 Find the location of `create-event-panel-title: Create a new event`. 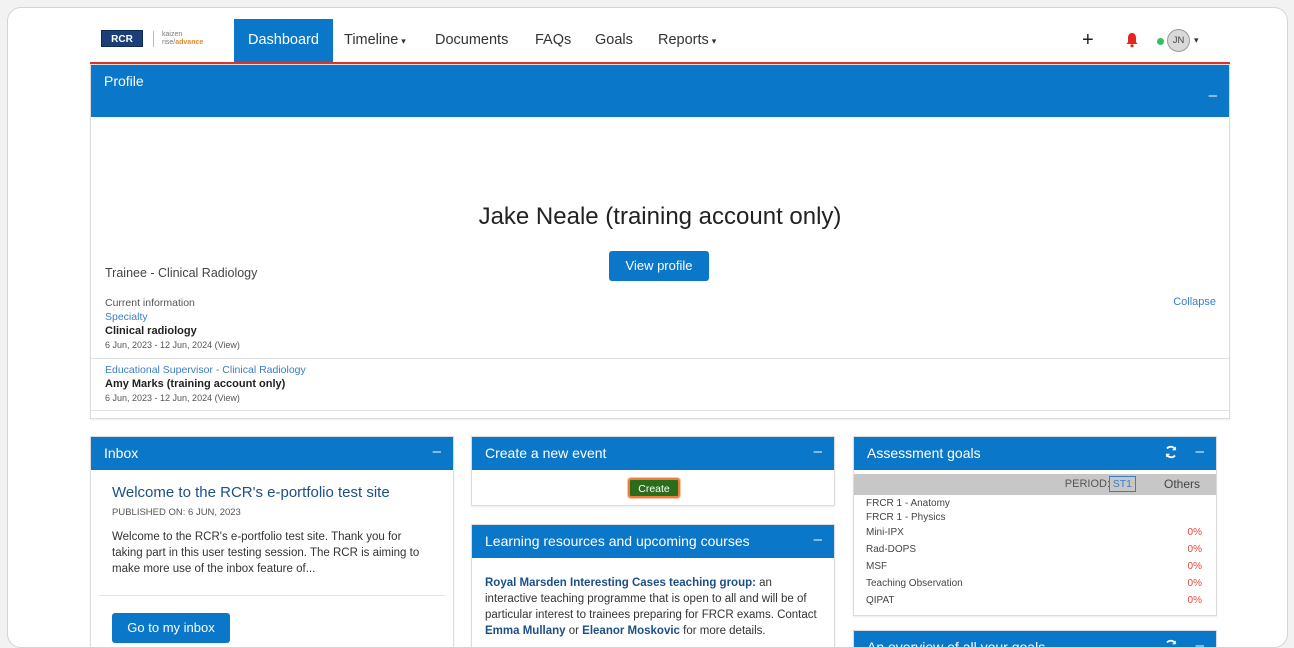

create-event-panel-title: Create a new event is located at coordinates (546, 453).